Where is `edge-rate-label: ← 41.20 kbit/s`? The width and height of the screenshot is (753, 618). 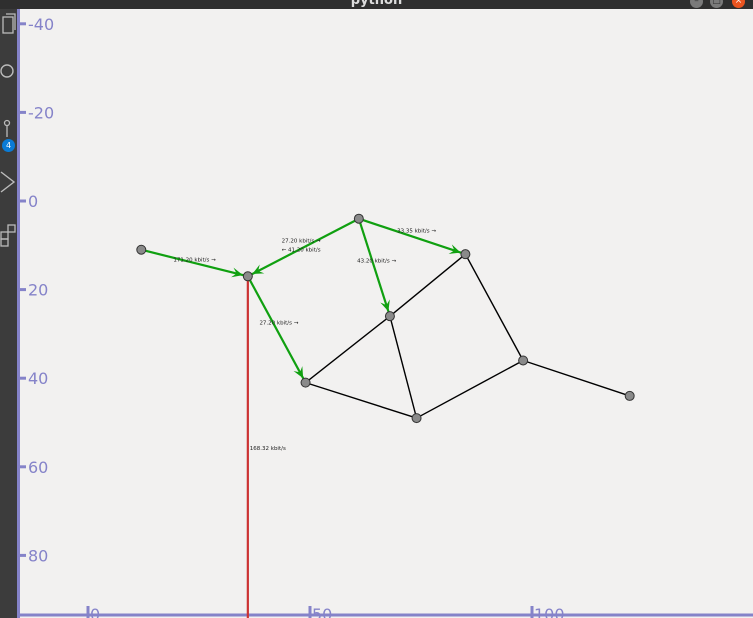 edge-rate-label: ← 41.20 kbit/s is located at coordinates (301, 251).